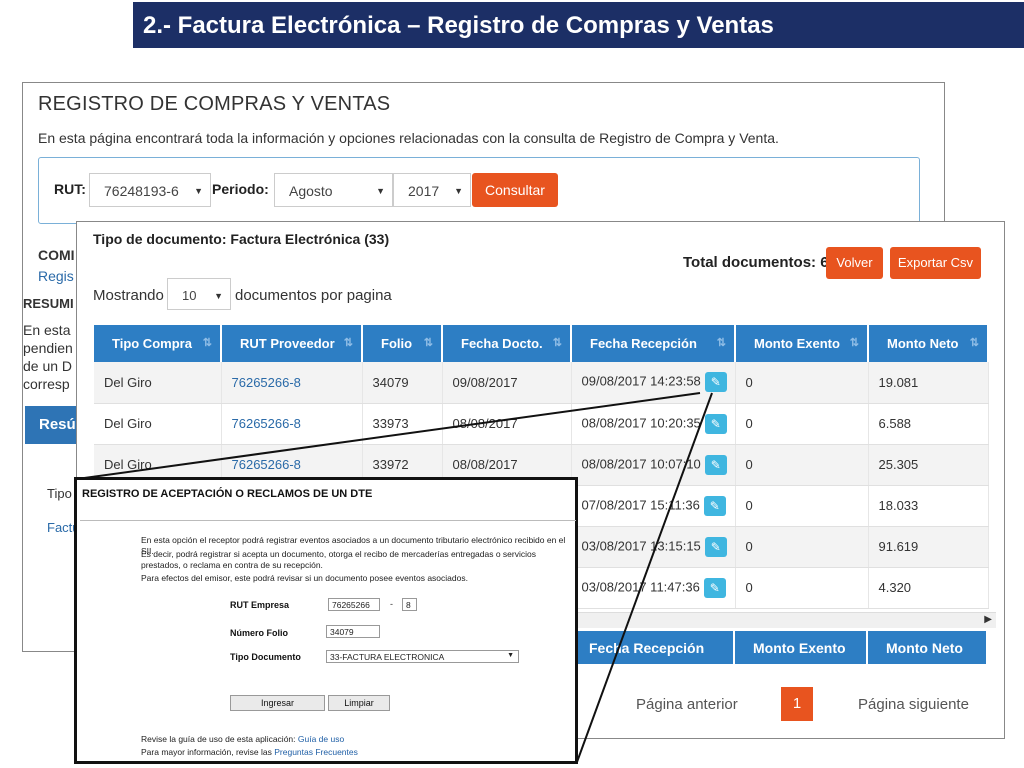 This screenshot has height=768, width=1024. What do you see at coordinates (409, 604) in the screenshot?
I see `rut-dv-input: 8` at bounding box center [409, 604].